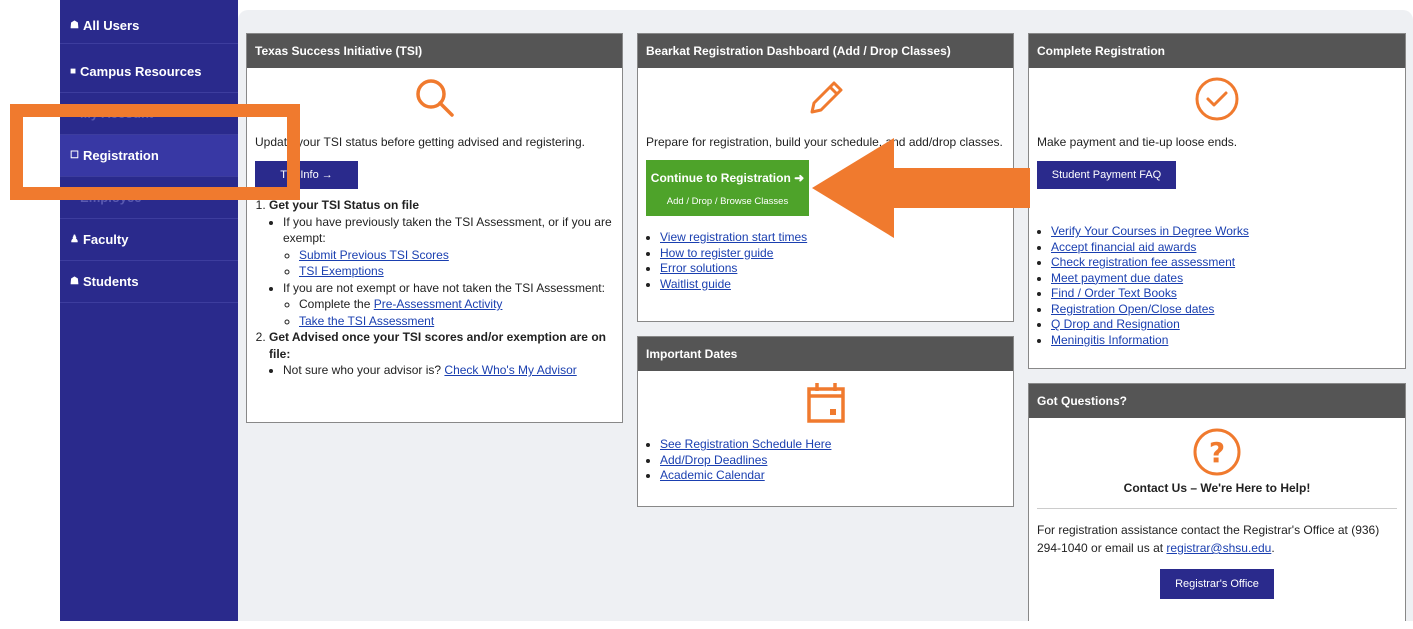 Image resolution: width=1413 pixels, height=629 pixels. I want to click on question-circle-icon: ?, so click(1217, 449).